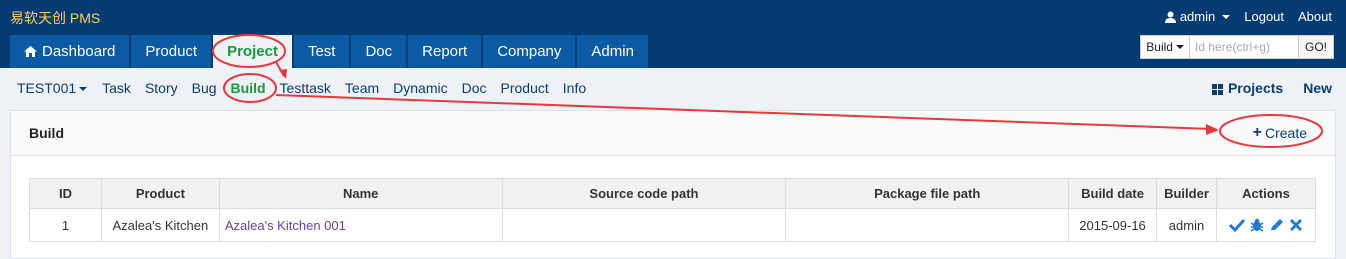  I want to click on projects-link: Projects, so click(1247, 88).